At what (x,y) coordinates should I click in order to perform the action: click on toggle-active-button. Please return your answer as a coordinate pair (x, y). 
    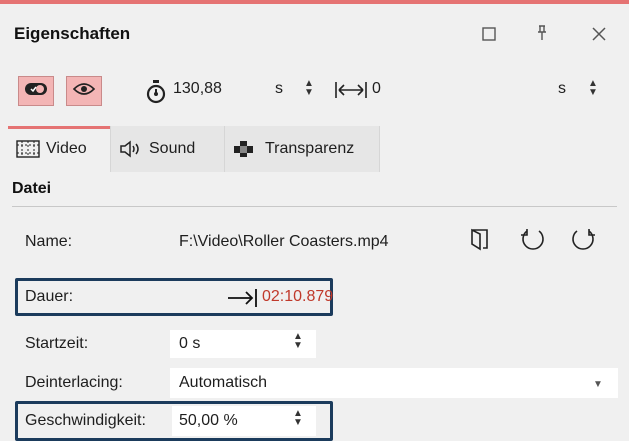
    Looking at the image, I should click on (36, 91).